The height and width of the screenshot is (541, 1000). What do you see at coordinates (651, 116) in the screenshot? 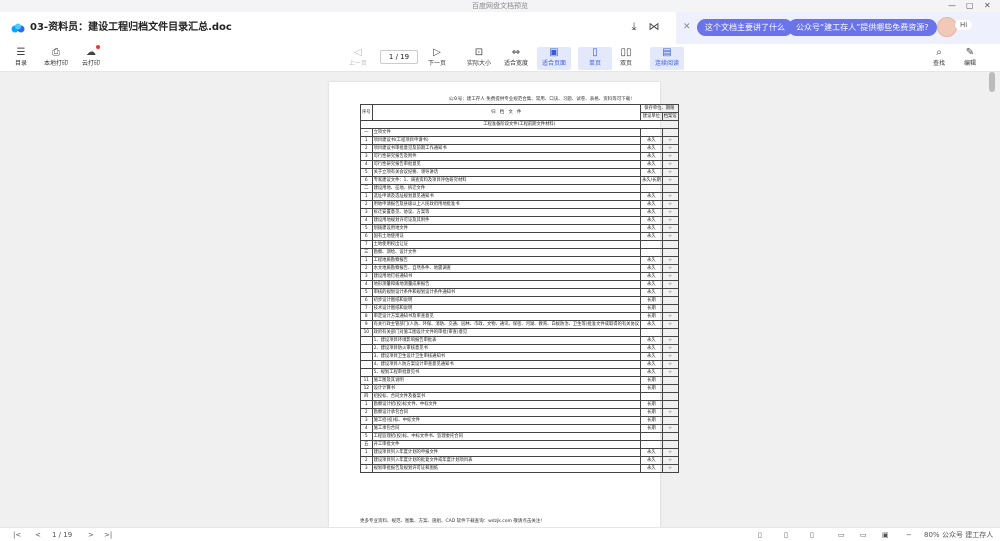
I see `header-unit: 建设单位` at bounding box center [651, 116].